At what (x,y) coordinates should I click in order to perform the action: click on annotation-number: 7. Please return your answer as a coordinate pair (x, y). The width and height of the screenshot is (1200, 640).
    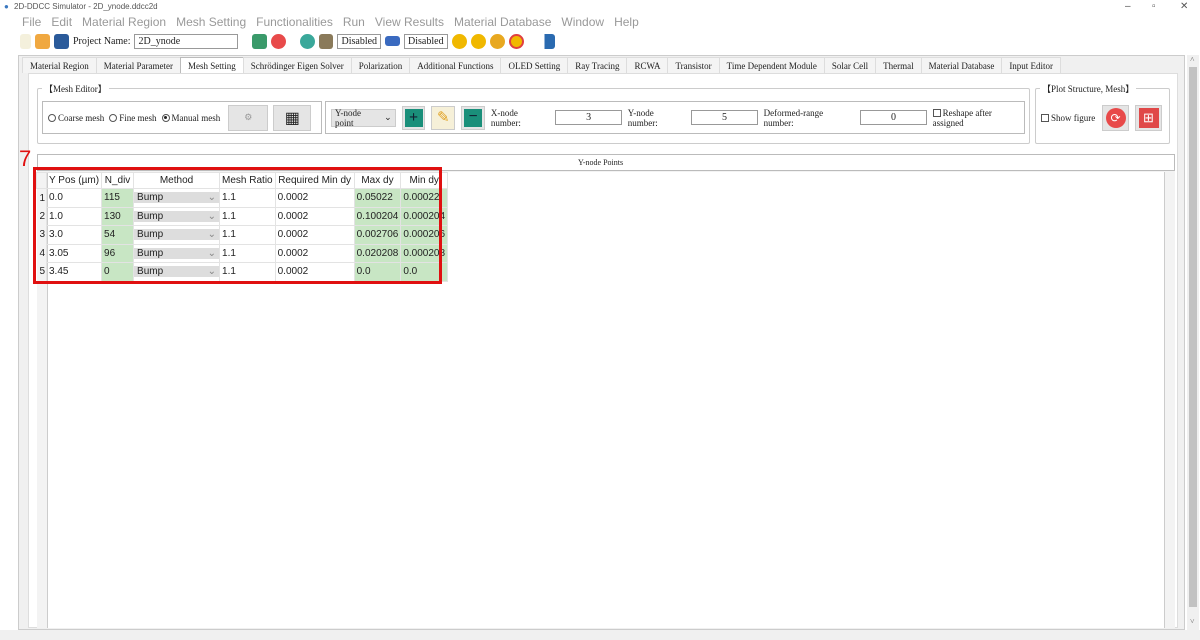
    Looking at the image, I should click on (25, 158).